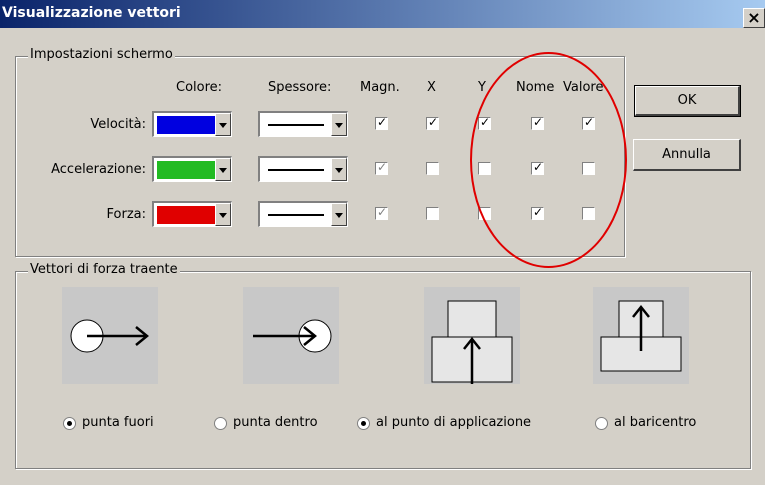 This screenshot has height=485, width=765. I want to click on velocita-valore-checkbox: ✓, so click(588, 122).